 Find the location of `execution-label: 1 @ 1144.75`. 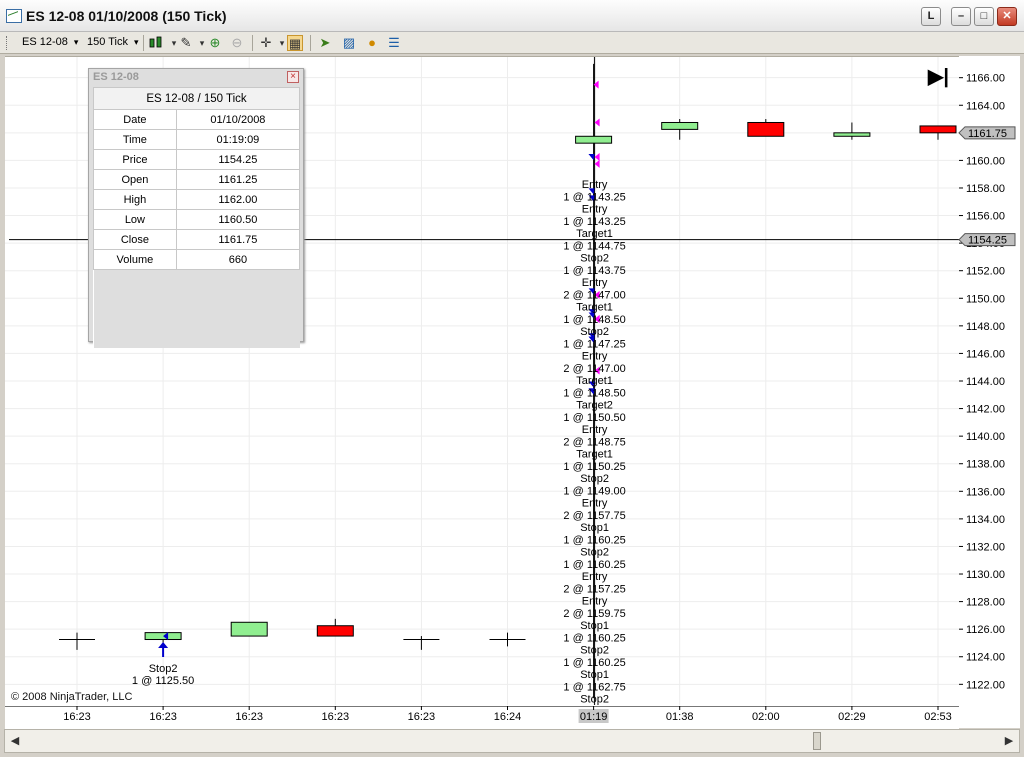

execution-label: 1 @ 1144.75 is located at coordinates (594, 246).